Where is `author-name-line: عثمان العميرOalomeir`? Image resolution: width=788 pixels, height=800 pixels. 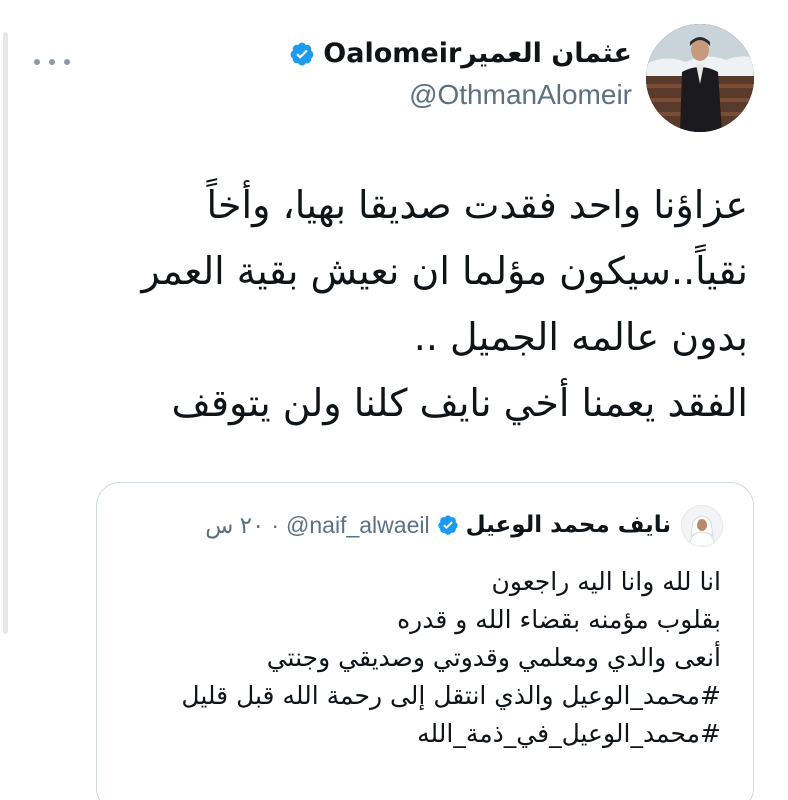
author-name-line: عثمان العميرOalomeir is located at coordinates (460, 54).